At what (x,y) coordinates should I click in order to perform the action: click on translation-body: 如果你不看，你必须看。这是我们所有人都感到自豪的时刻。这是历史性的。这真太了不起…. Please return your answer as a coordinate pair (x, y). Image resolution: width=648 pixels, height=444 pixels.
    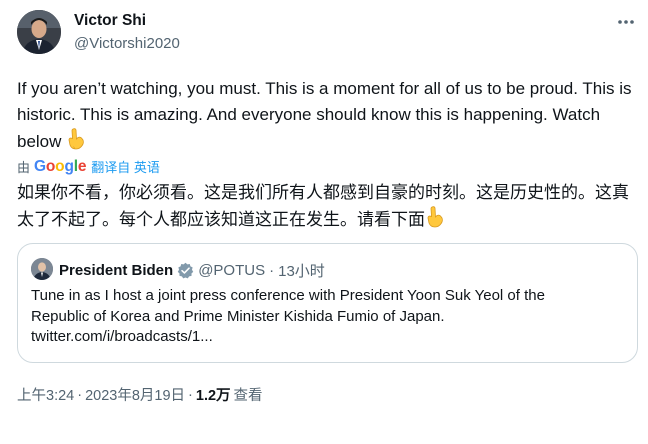
    Looking at the image, I should click on (323, 206).